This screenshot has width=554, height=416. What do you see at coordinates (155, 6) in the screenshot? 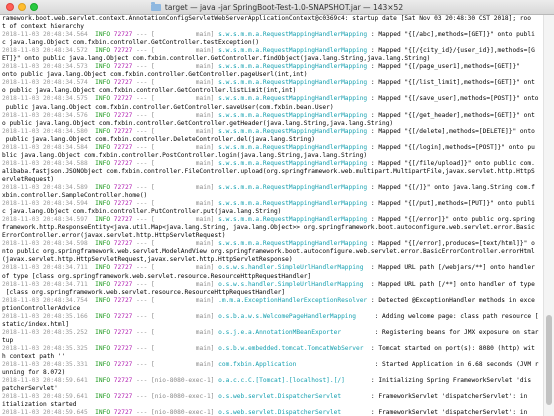
I see `folder-icon` at bounding box center [155, 6].